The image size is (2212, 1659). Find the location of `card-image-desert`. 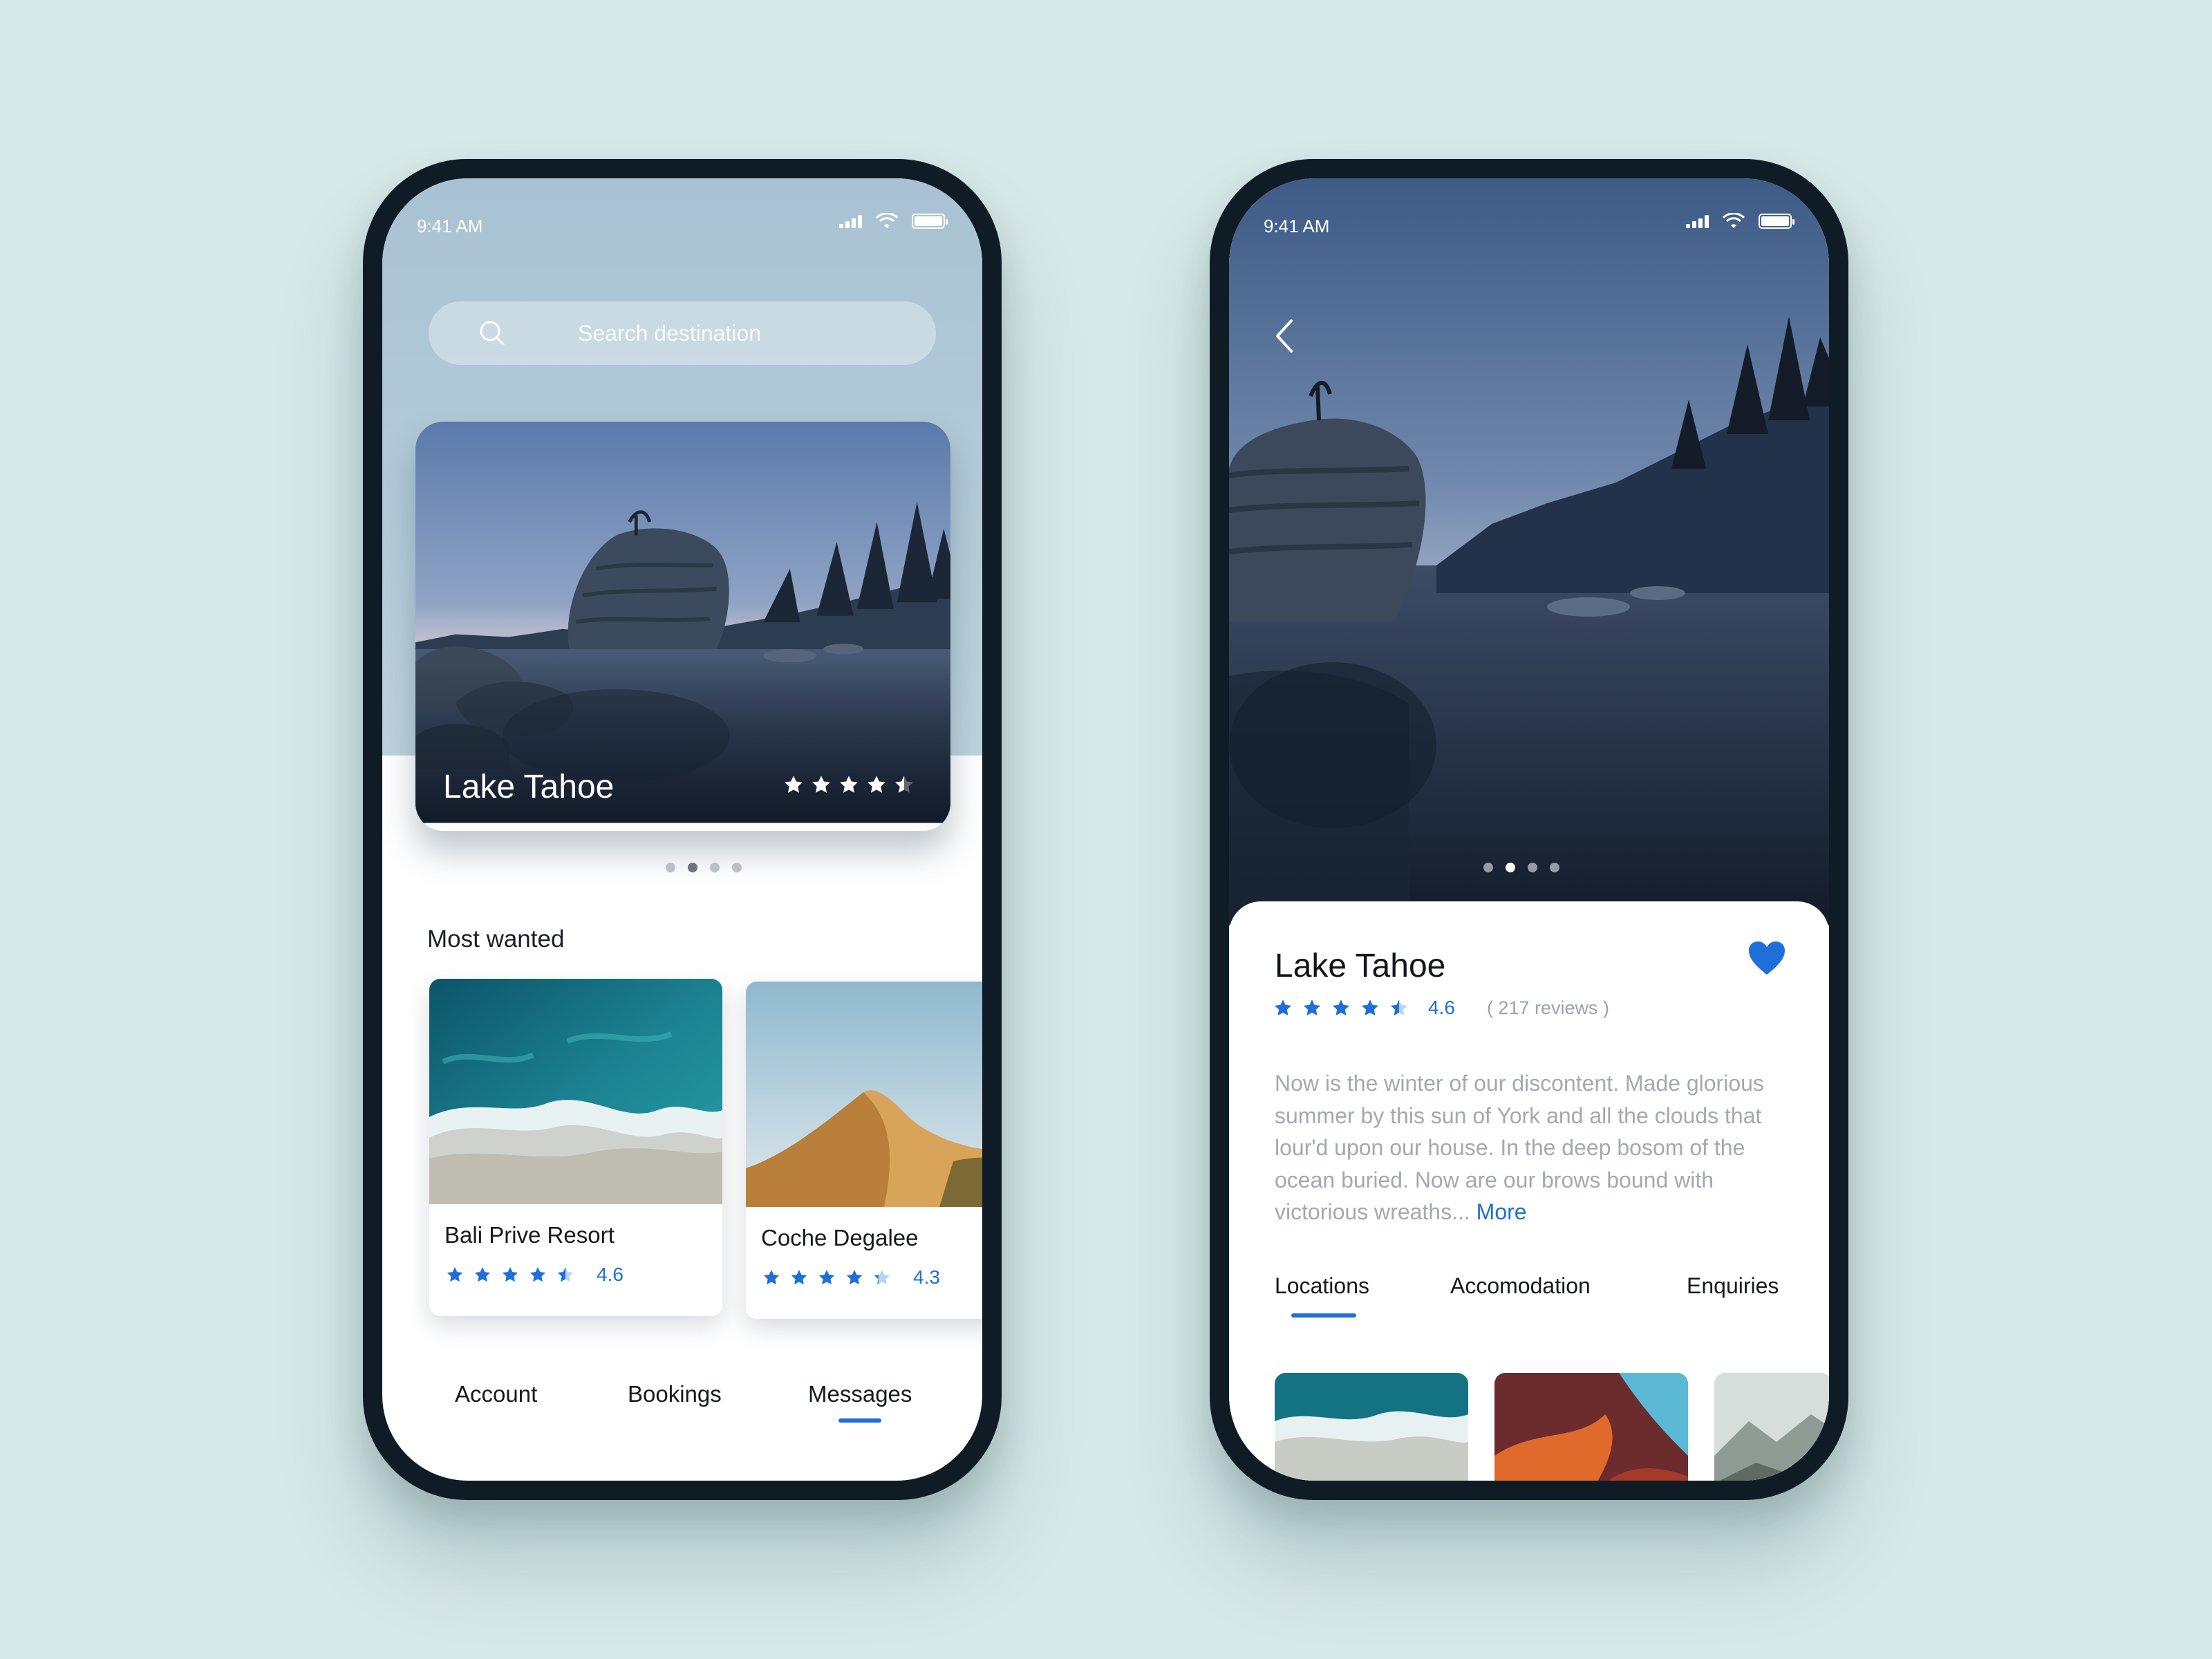

card-image-desert is located at coordinates (864, 1094).